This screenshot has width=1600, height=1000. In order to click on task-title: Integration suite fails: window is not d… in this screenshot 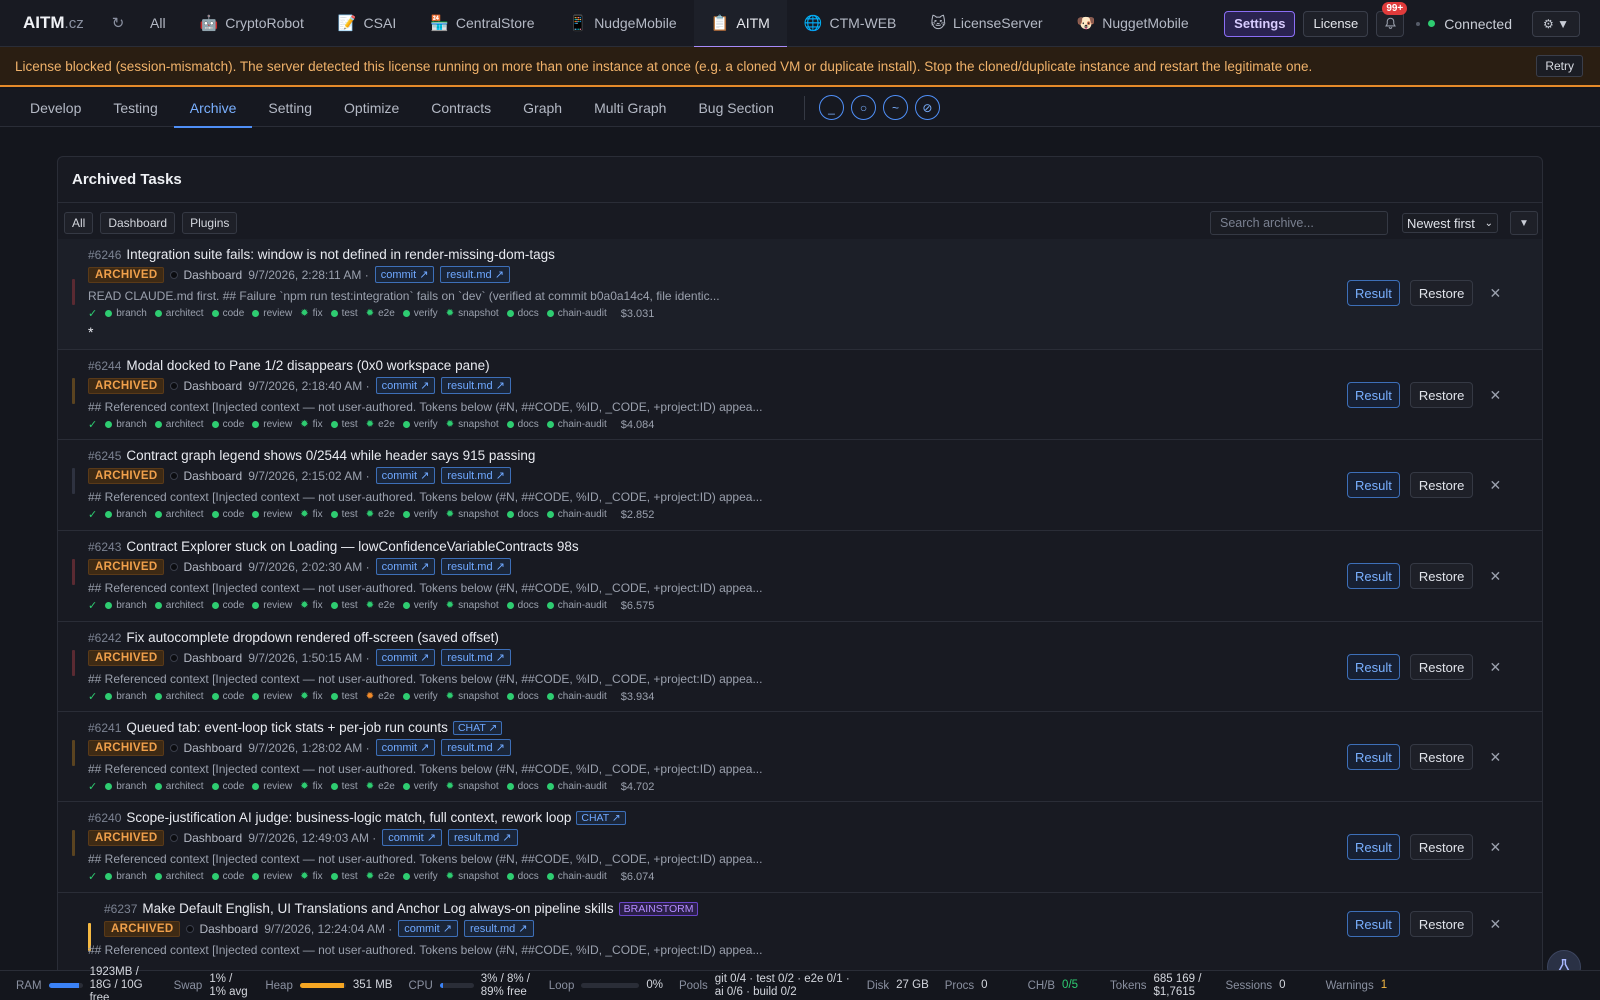, I will do `click(340, 254)`.